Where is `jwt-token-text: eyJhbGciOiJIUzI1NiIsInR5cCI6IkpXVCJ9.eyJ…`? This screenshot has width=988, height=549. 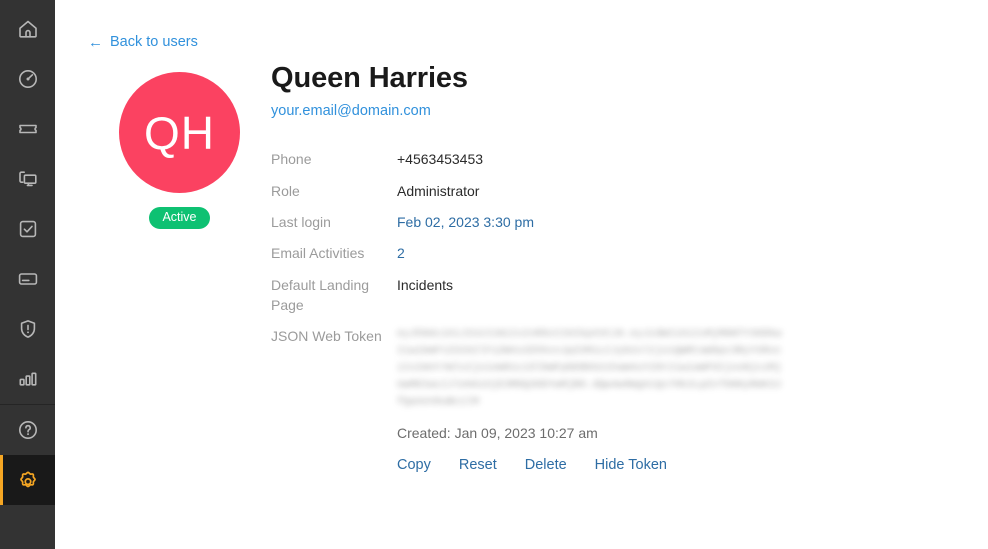 jwt-token-text: eyJhbGciOiJIUzI1NiIsInR5cCI6IkpXVCJ9.eyJ… is located at coordinates (589, 368).